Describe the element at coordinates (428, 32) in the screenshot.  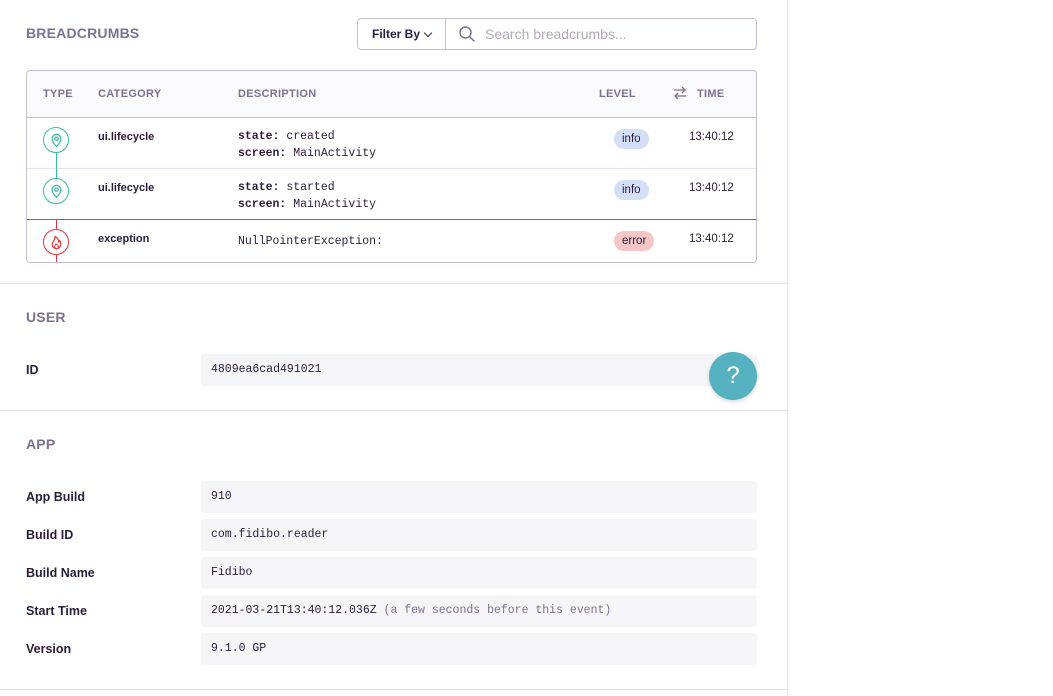
I see `chevron-down-icon` at that location.